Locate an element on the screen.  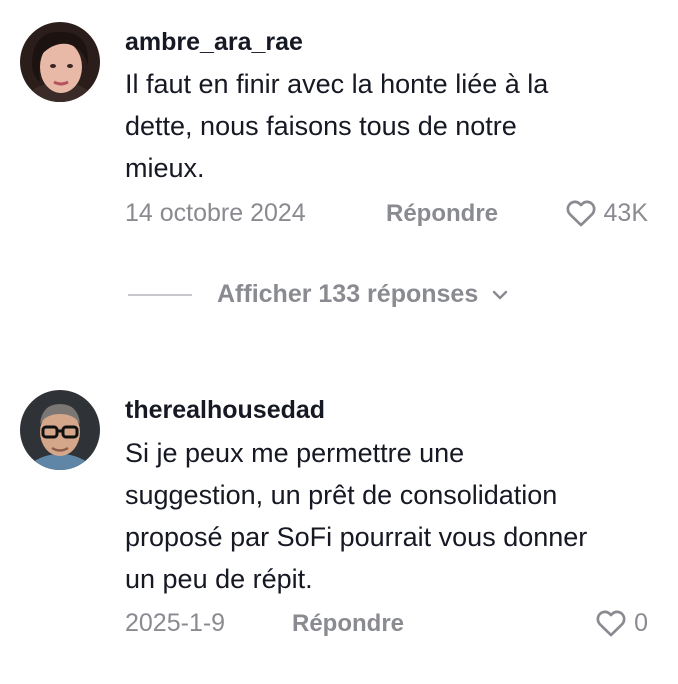
avatar-woman-image is located at coordinates (60, 62).